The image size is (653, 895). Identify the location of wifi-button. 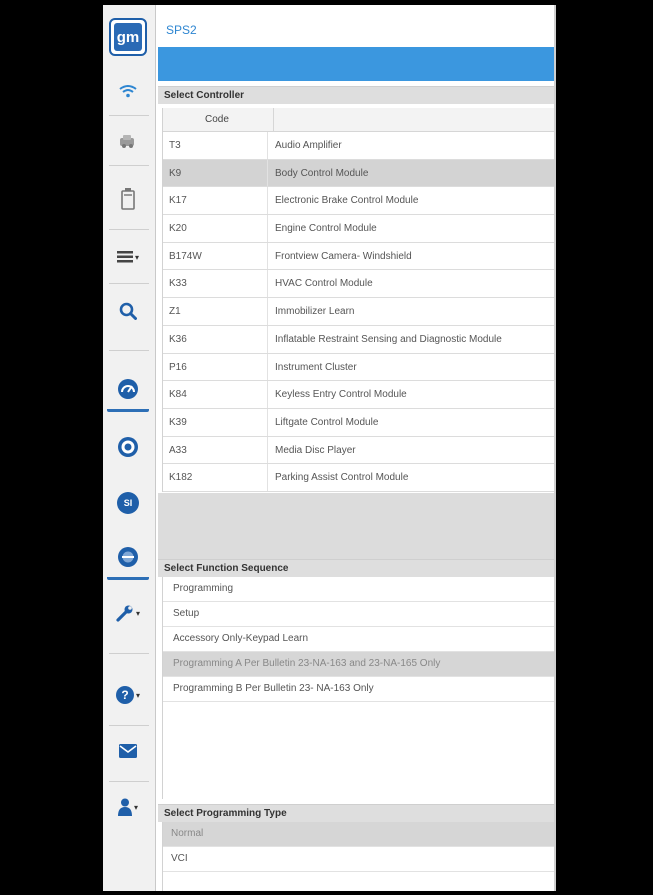
(128, 91).